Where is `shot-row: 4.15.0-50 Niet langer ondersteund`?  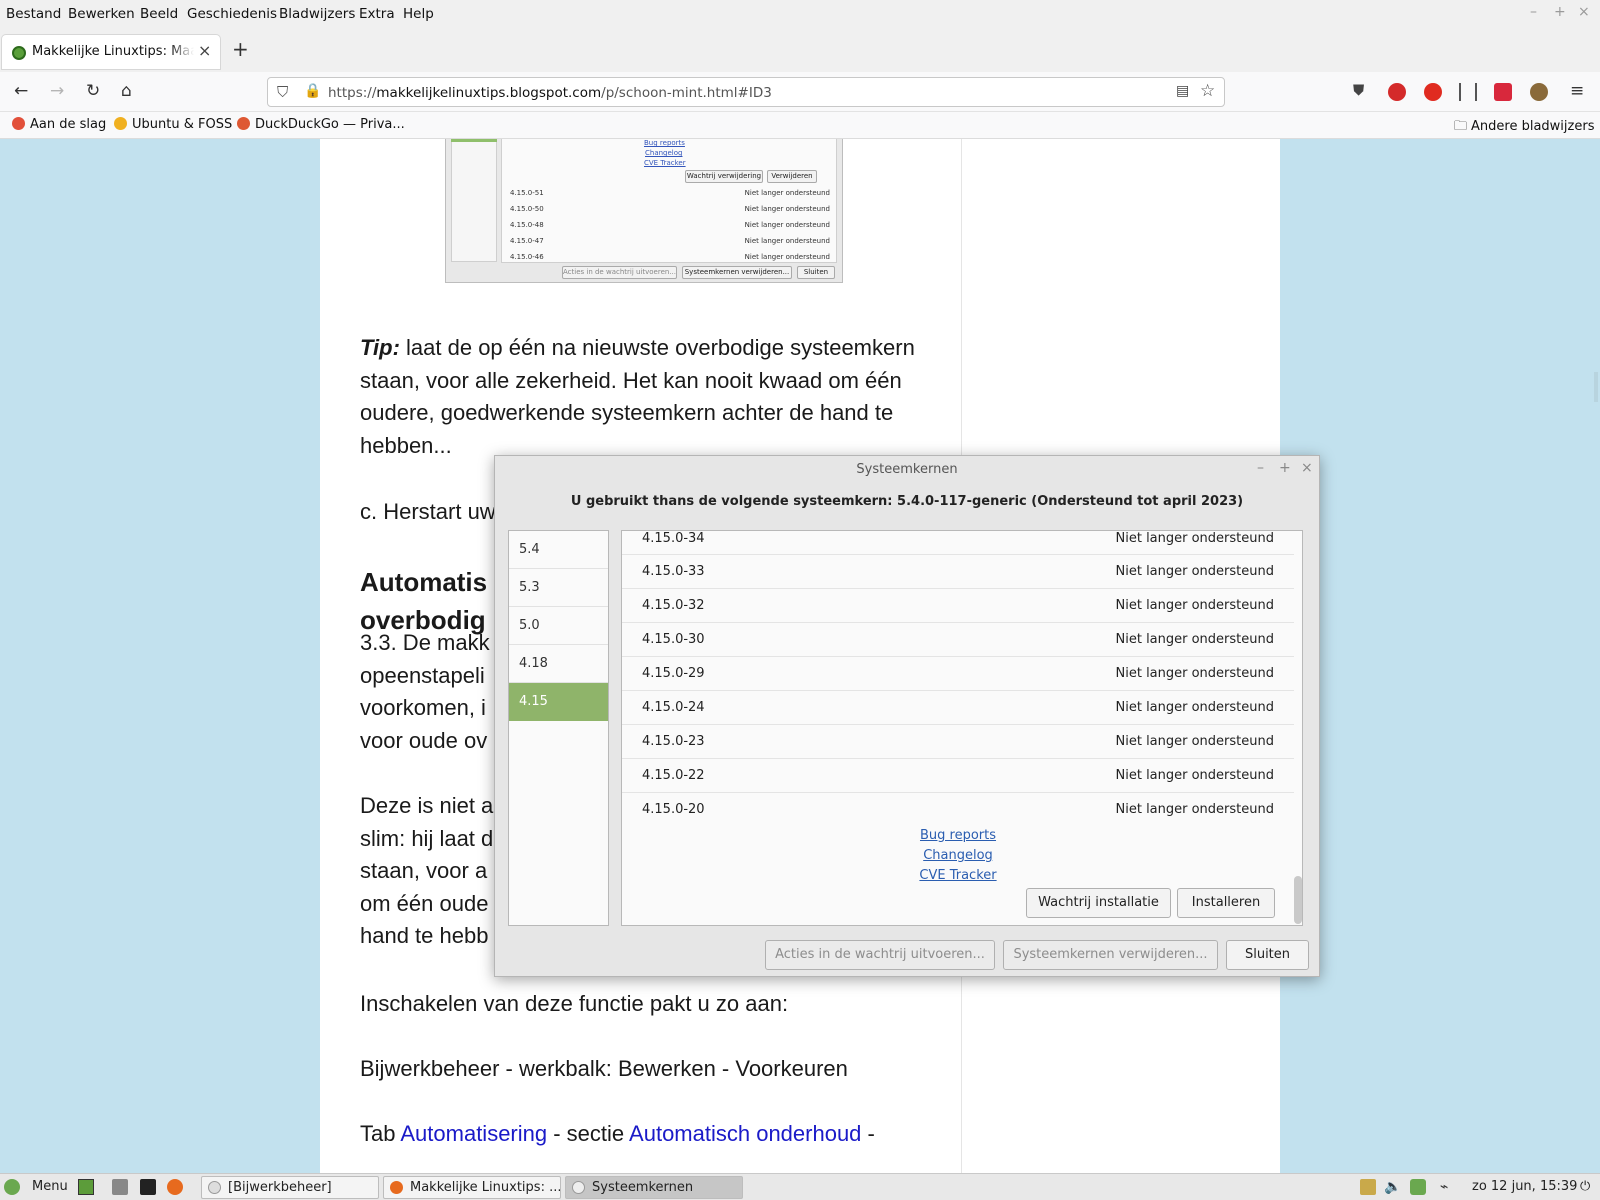
shot-row: 4.15.0-50 Niet langer ondersteund is located at coordinates (670, 209).